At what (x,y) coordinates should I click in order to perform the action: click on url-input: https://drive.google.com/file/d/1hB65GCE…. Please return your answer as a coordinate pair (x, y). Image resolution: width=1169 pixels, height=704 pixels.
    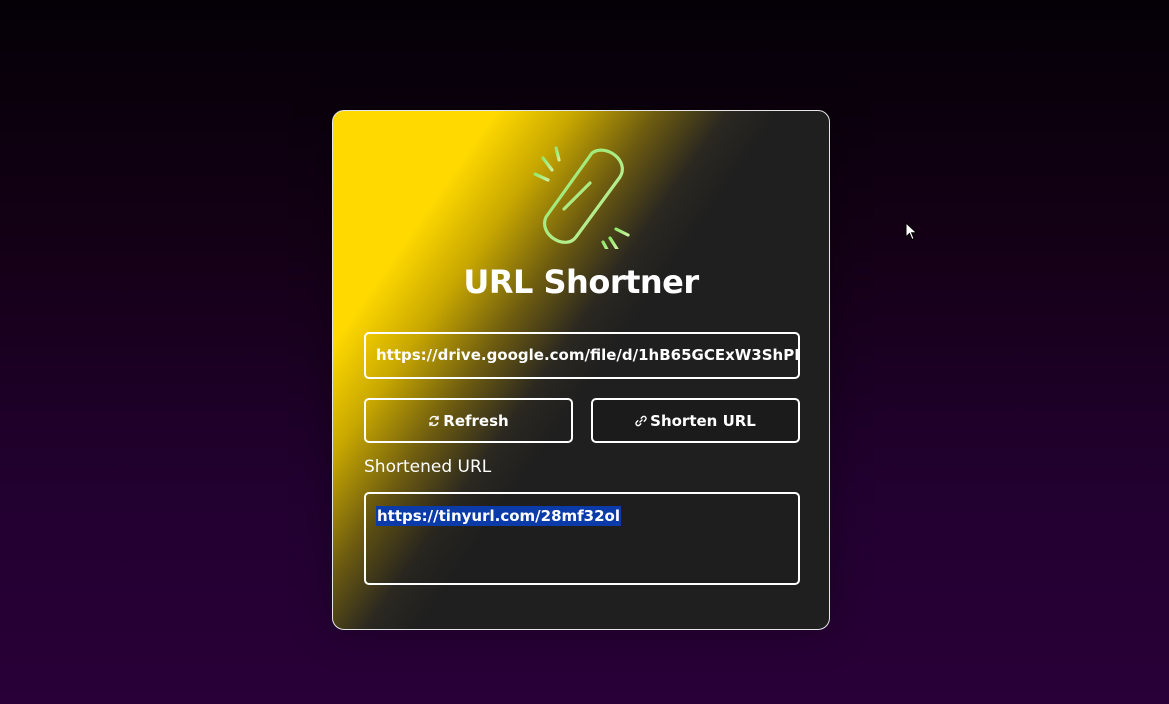
    Looking at the image, I should click on (582, 355).